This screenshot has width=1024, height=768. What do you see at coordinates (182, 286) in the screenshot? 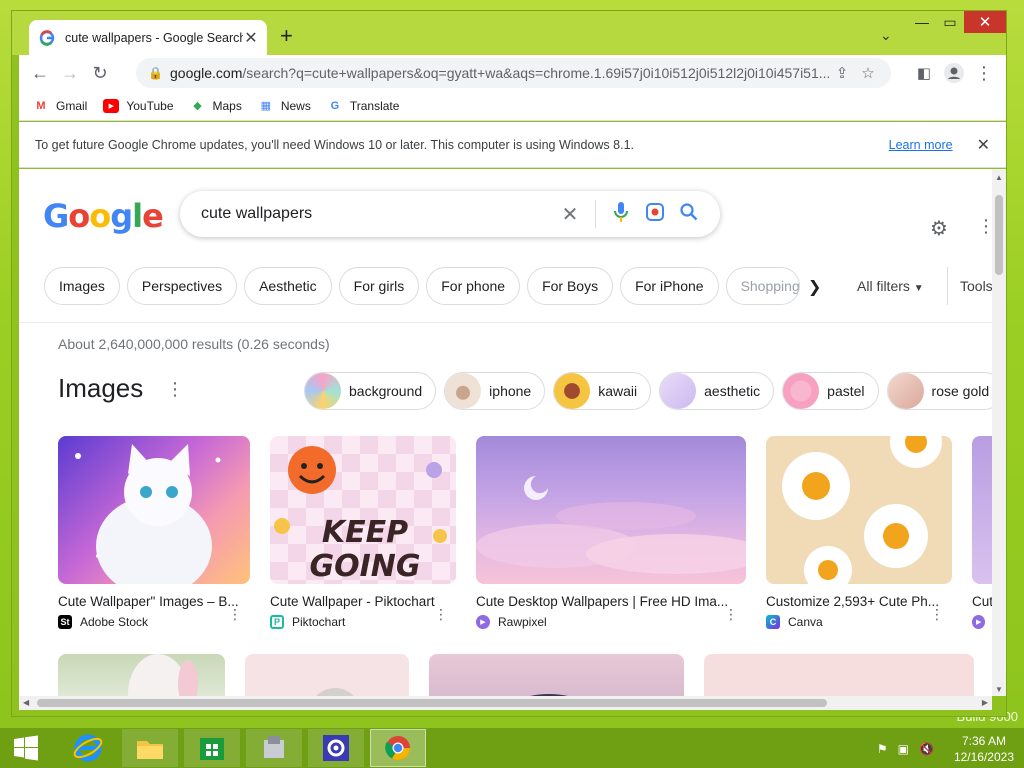
I see `chip-perspectives: Perspectives` at bounding box center [182, 286].